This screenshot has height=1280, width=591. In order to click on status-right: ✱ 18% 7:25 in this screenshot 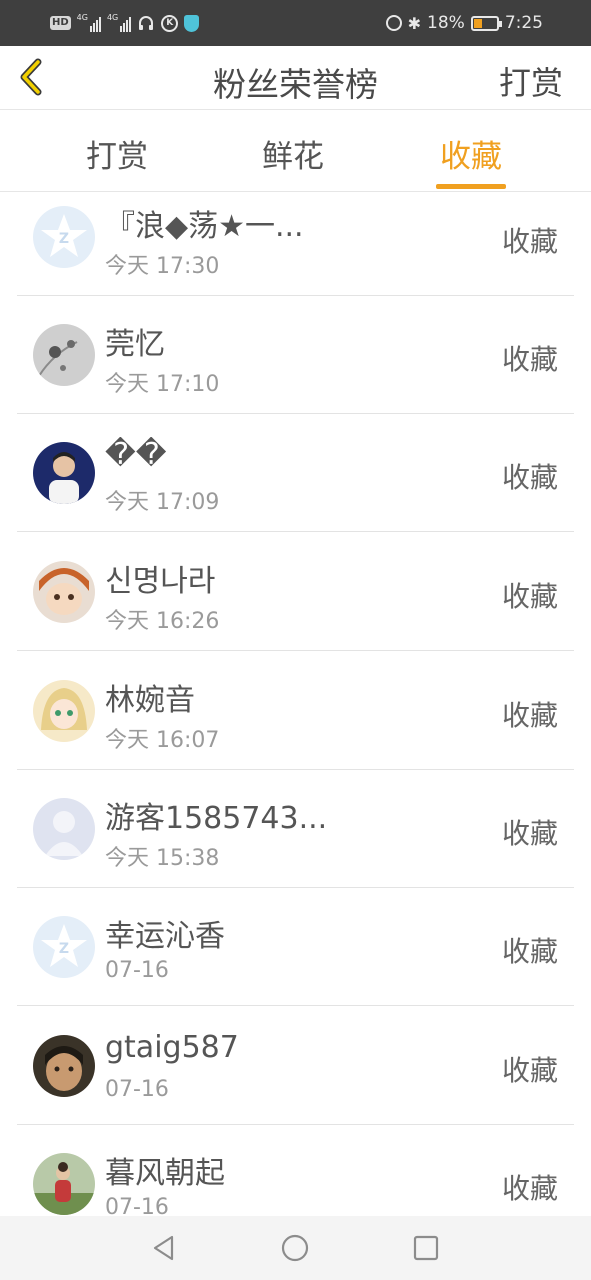, I will do `click(464, 23)`.